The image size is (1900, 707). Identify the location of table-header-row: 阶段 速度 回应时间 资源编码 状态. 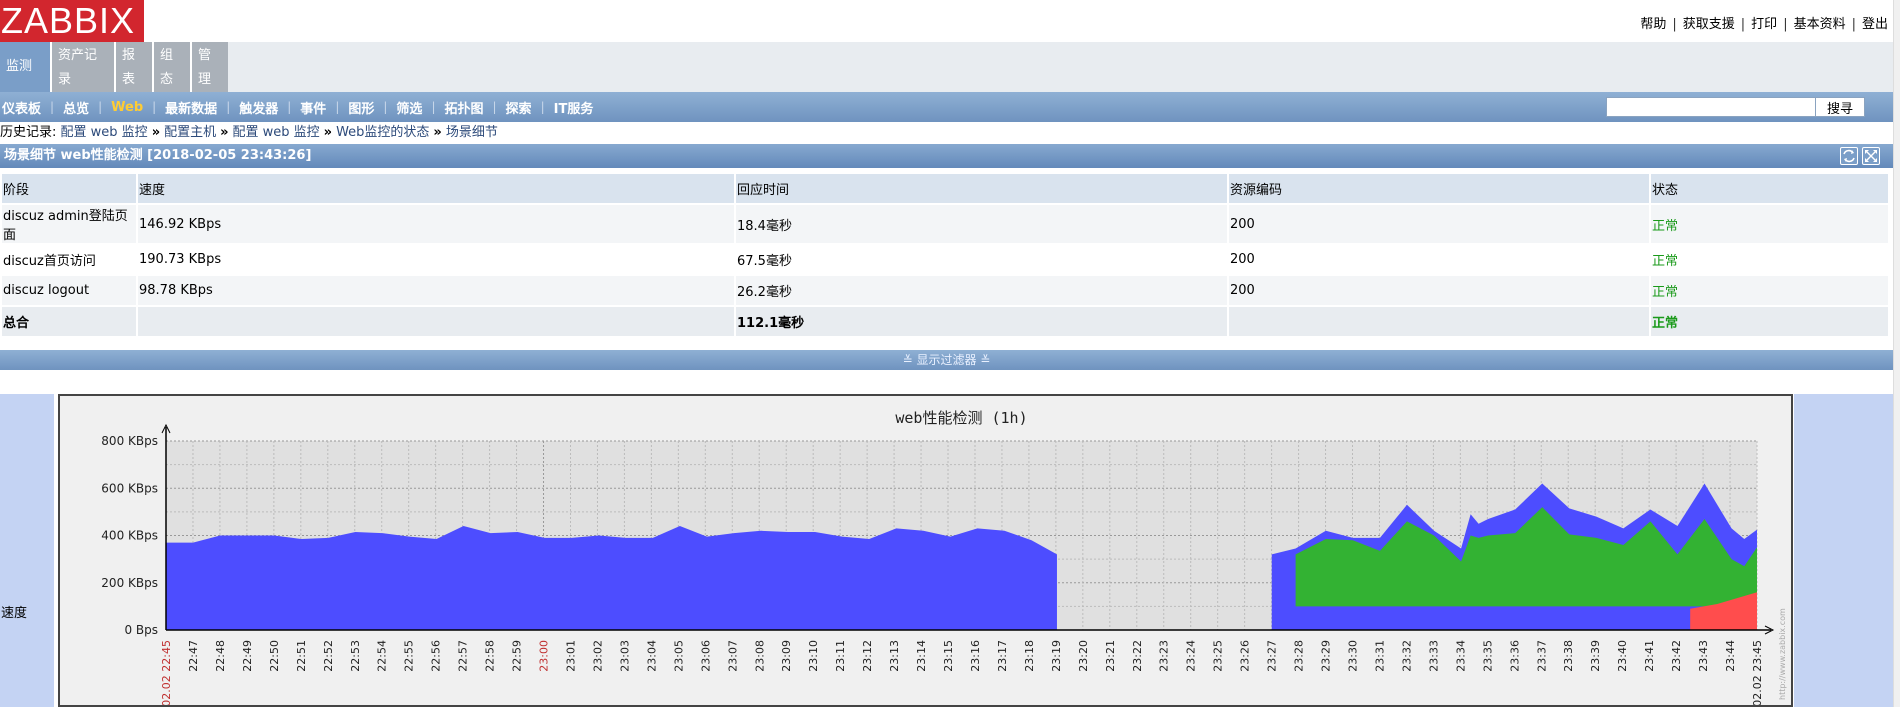
(945, 188).